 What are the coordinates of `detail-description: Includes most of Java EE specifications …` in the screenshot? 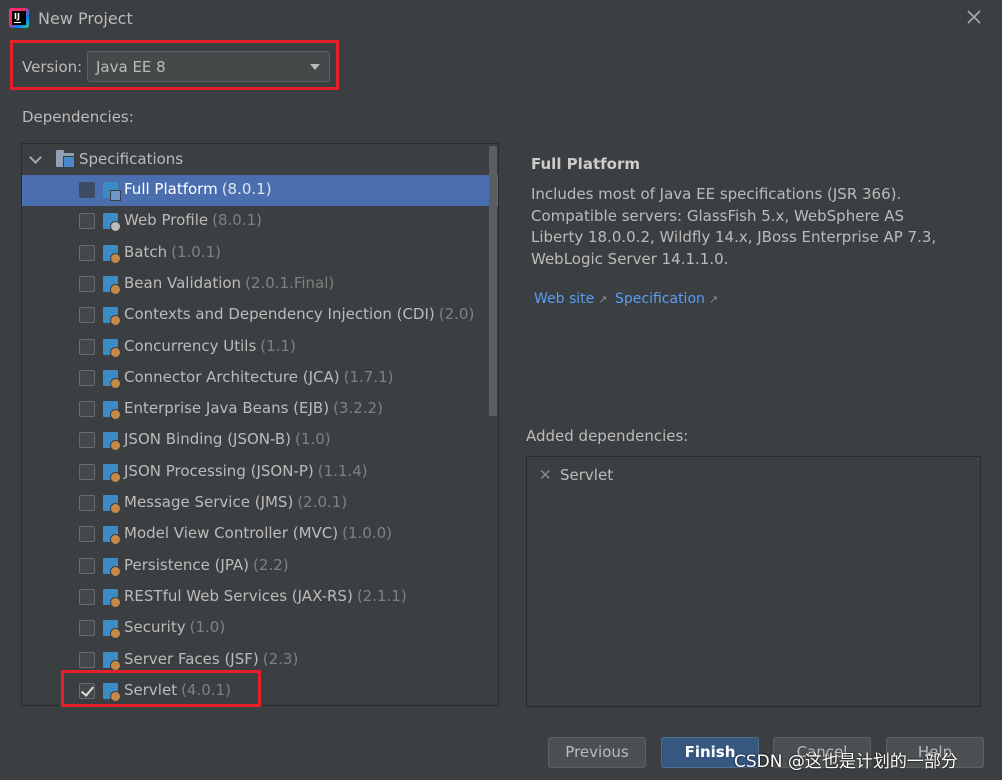 It's located at (734, 226).